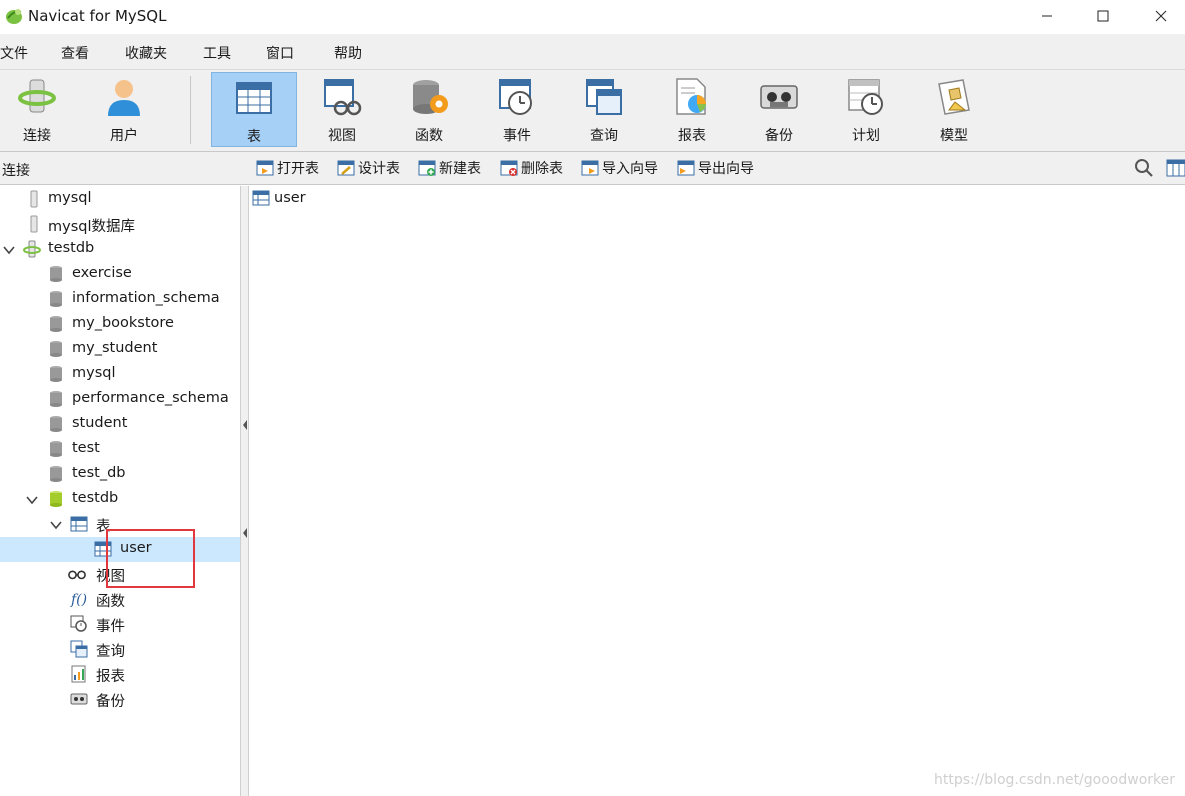 This screenshot has height=796, width=1185. I want to click on minimize-icon, so click(1047, 16).